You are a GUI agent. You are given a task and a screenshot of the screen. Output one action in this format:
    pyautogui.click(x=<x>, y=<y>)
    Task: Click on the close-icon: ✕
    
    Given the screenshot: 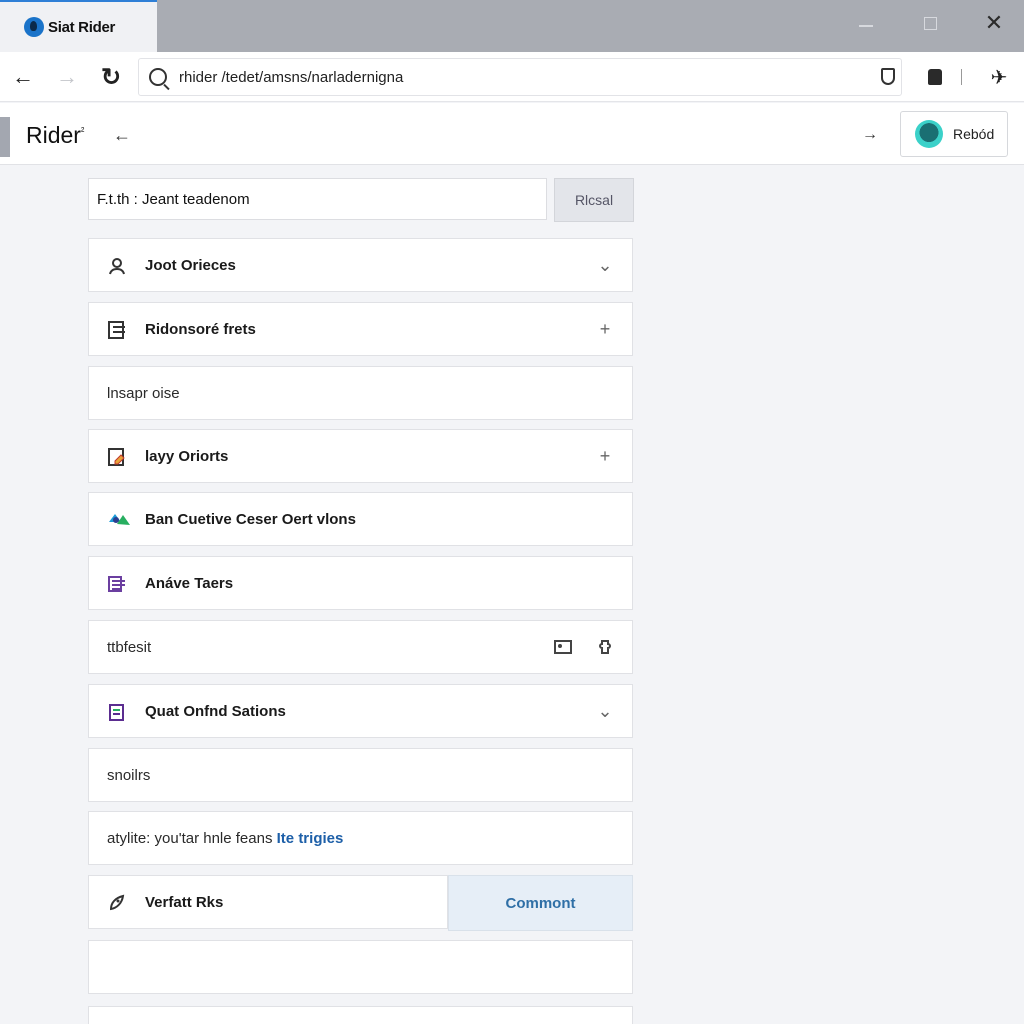 What is the action you would take?
    pyautogui.click(x=994, y=22)
    